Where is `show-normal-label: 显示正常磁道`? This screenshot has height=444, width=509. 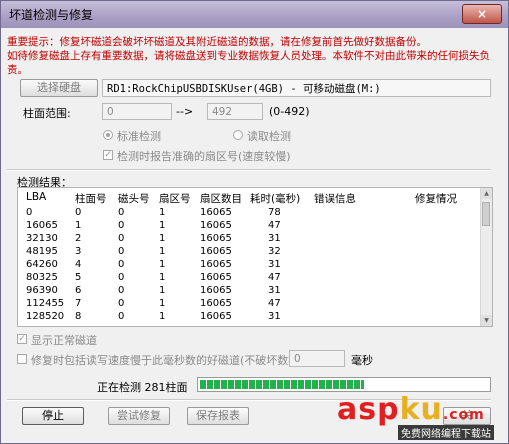
show-normal-label: 显示正常磁道 is located at coordinates (64, 340).